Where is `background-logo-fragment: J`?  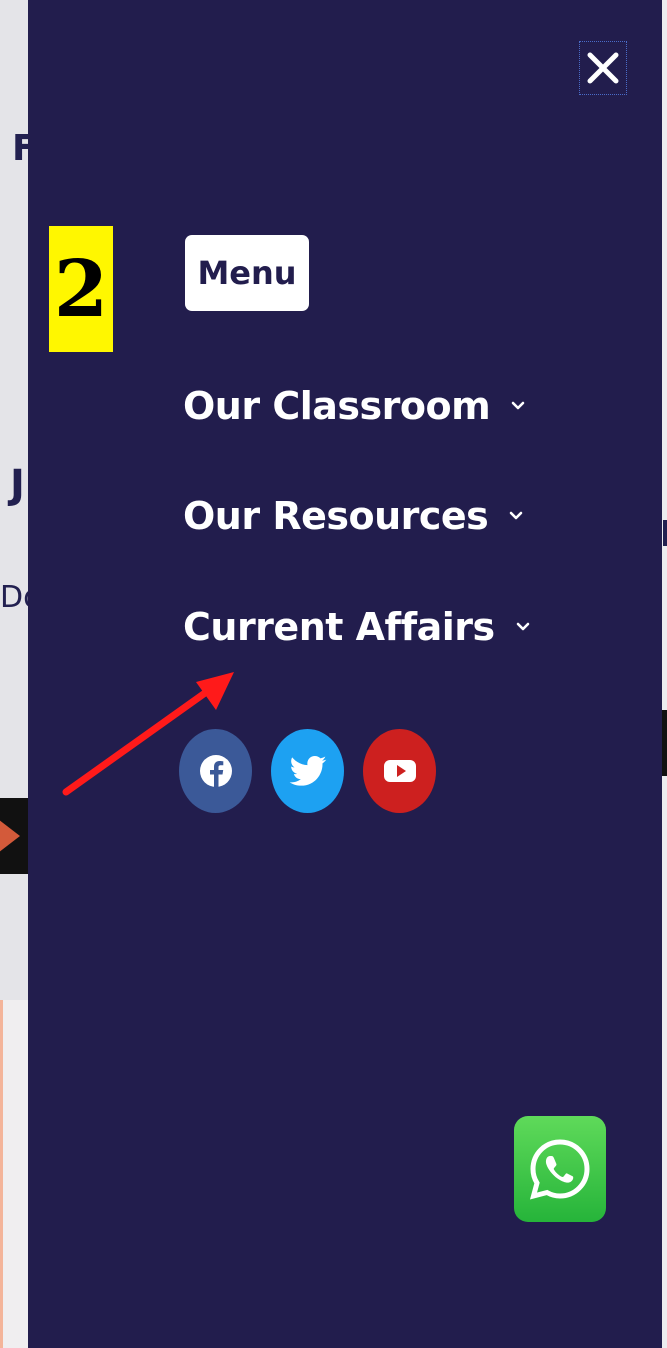
background-logo-fragment: J is located at coordinates (17, 485).